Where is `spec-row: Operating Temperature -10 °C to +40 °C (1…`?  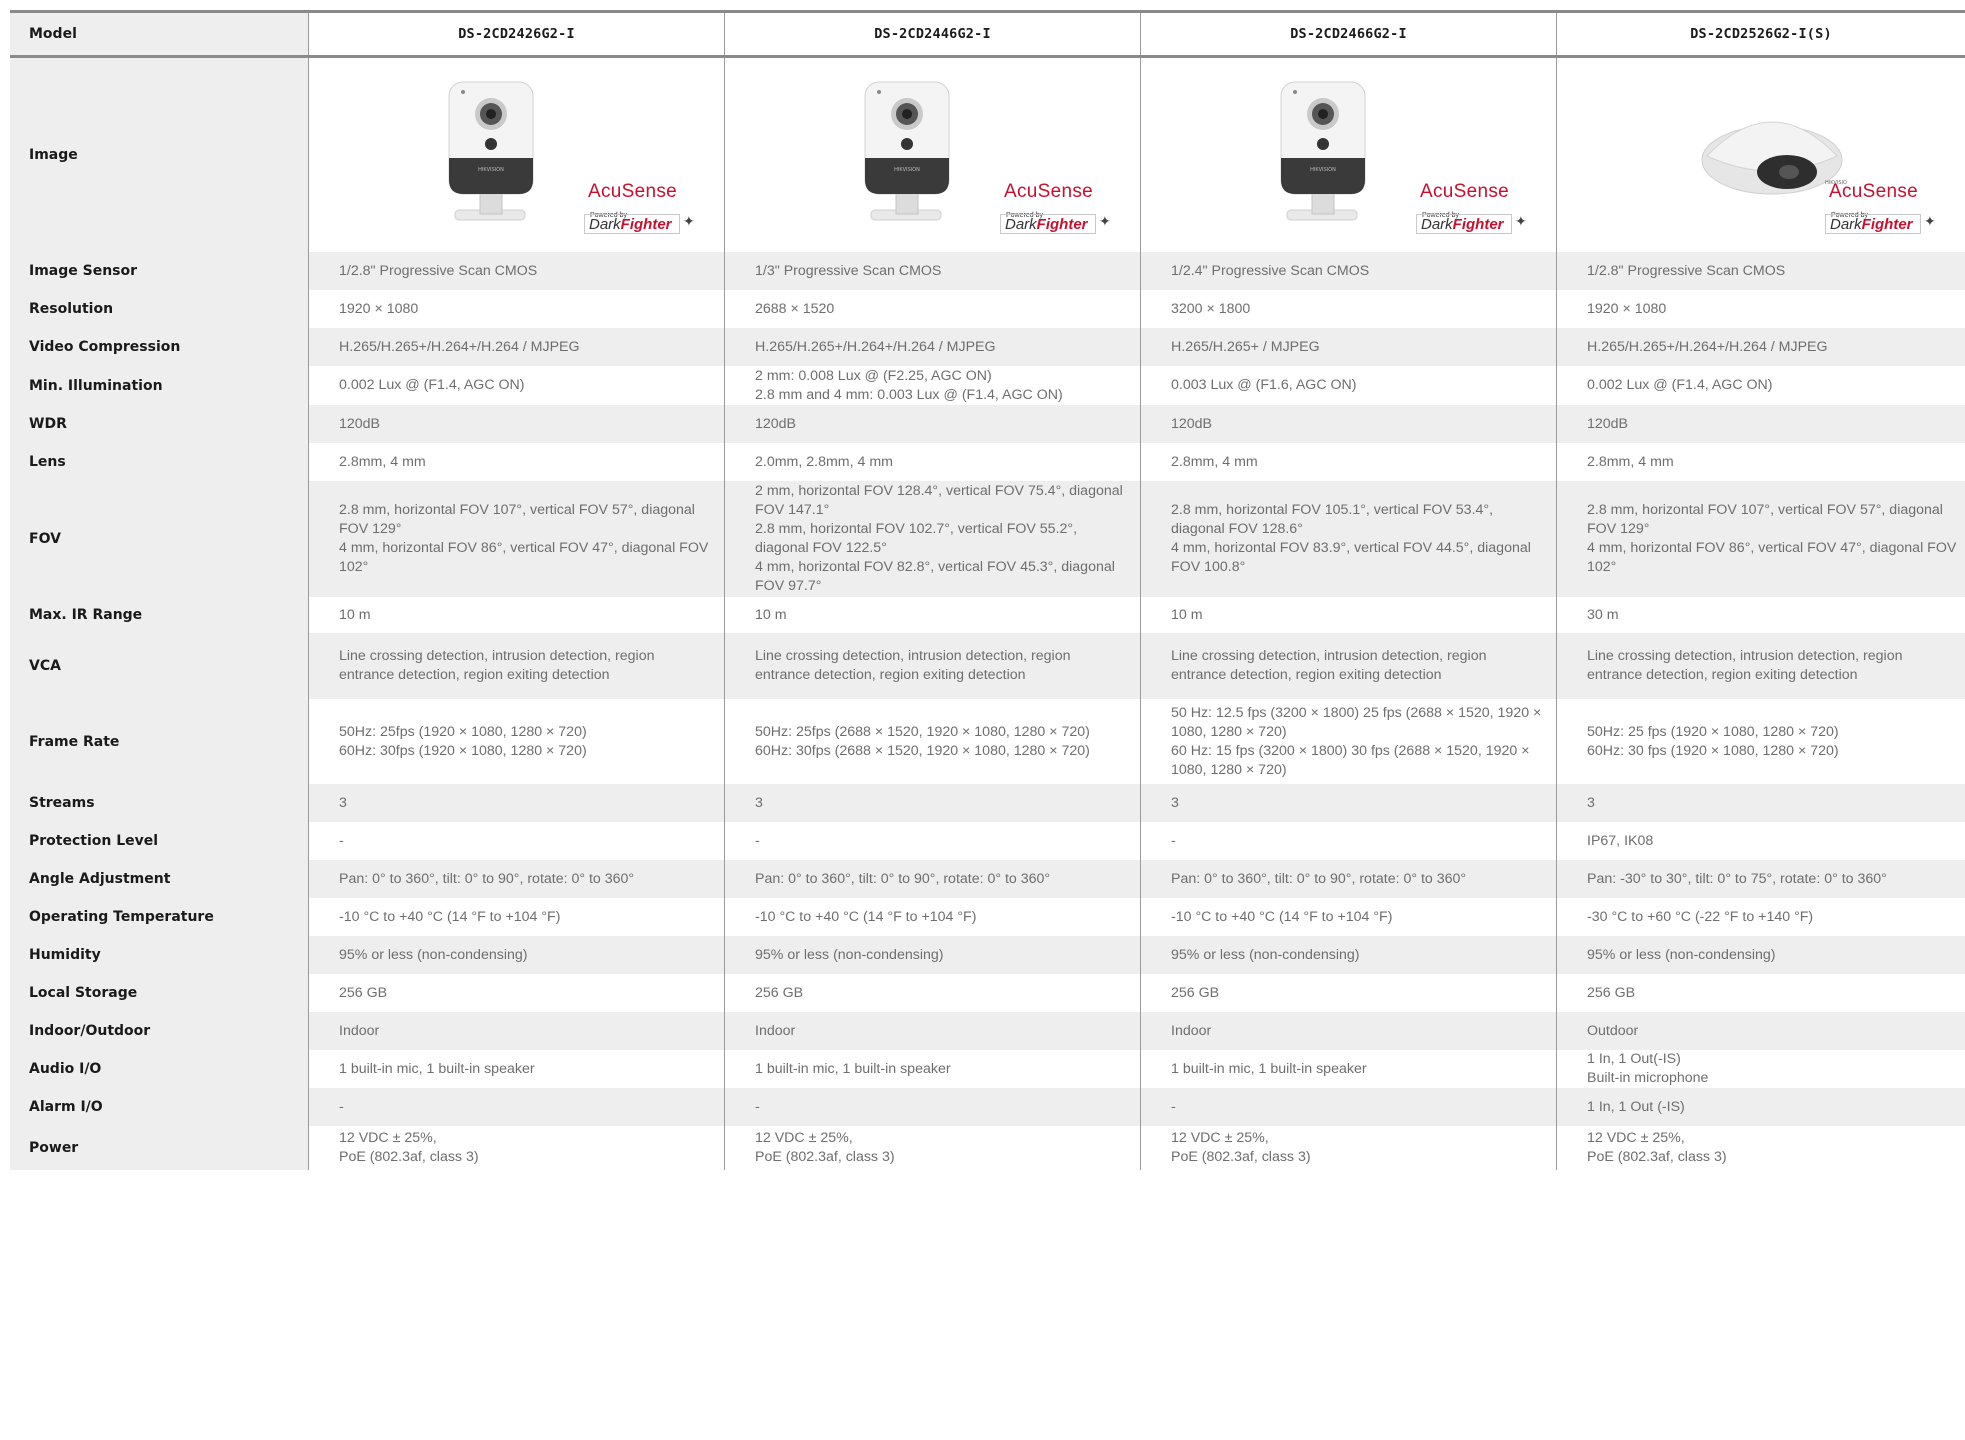
spec-row: Operating Temperature -10 °C to +40 °C (1… is located at coordinates (987, 917).